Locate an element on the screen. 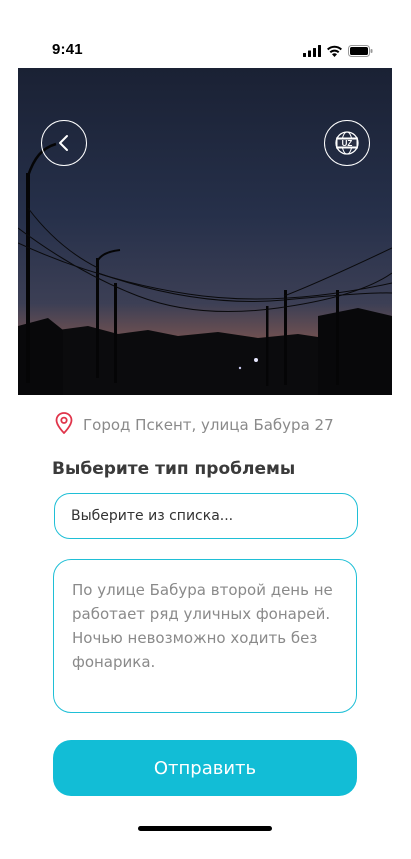  language-button: UZ is located at coordinates (347, 143).